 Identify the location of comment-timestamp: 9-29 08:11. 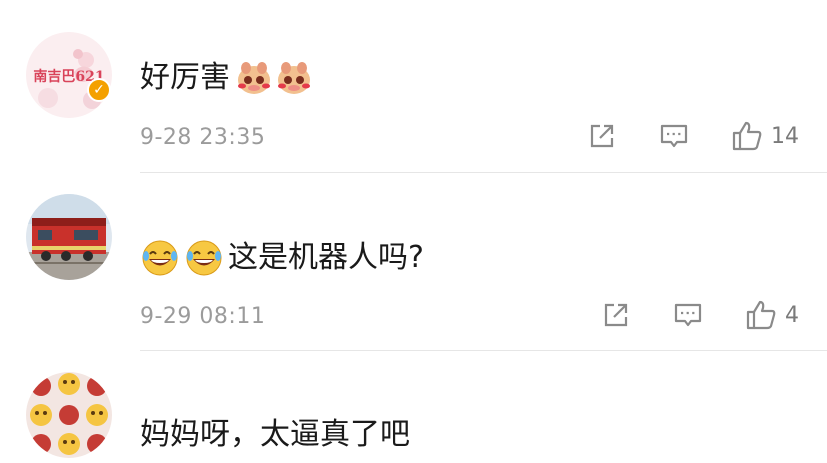
(203, 316).